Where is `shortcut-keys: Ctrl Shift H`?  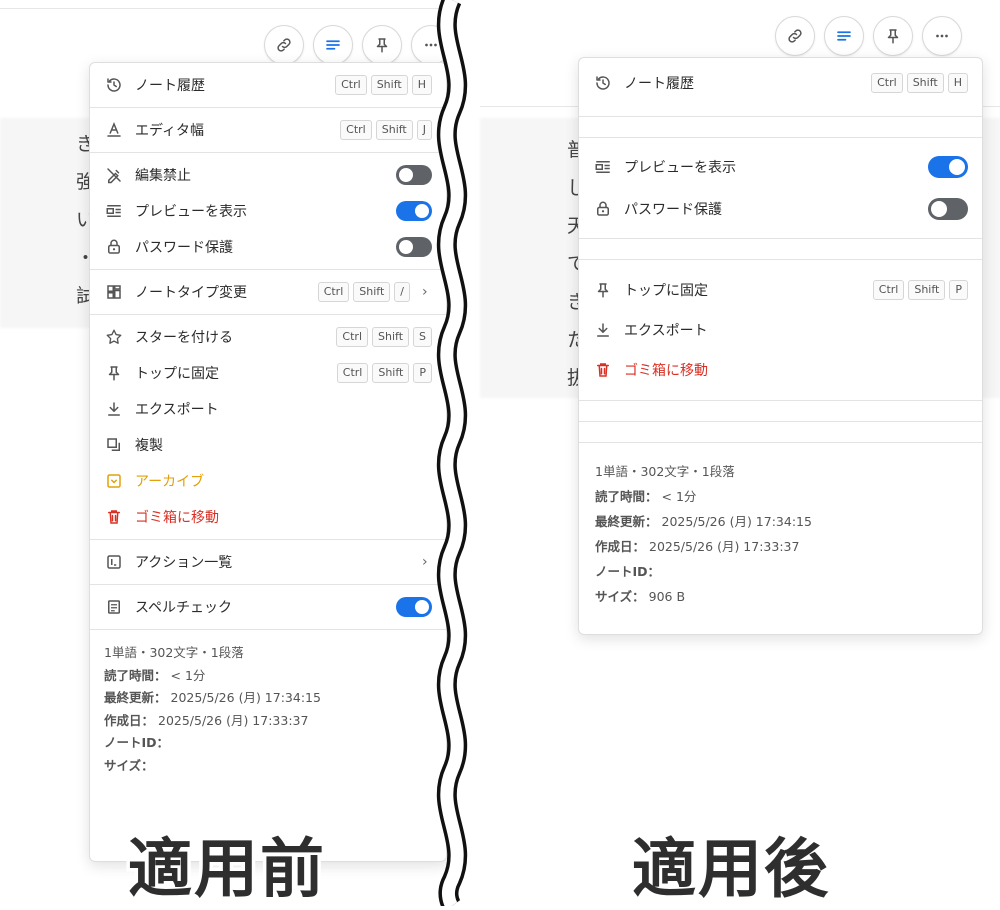 shortcut-keys: Ctrl Shift H is located at coordinates (383, 85).